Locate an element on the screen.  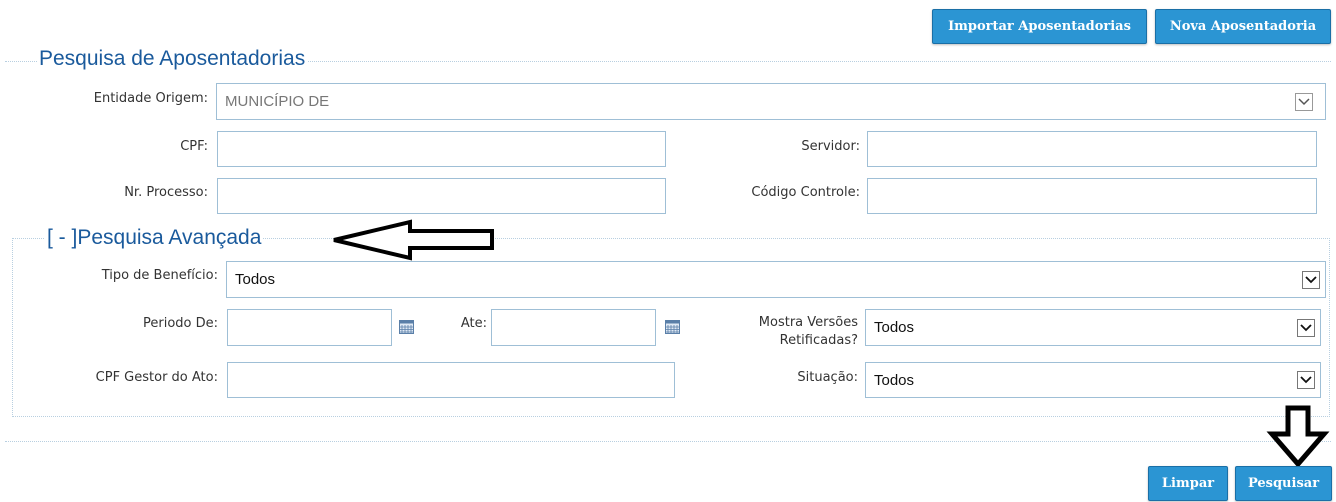
periodo-input is located at coordinates (309, 327).